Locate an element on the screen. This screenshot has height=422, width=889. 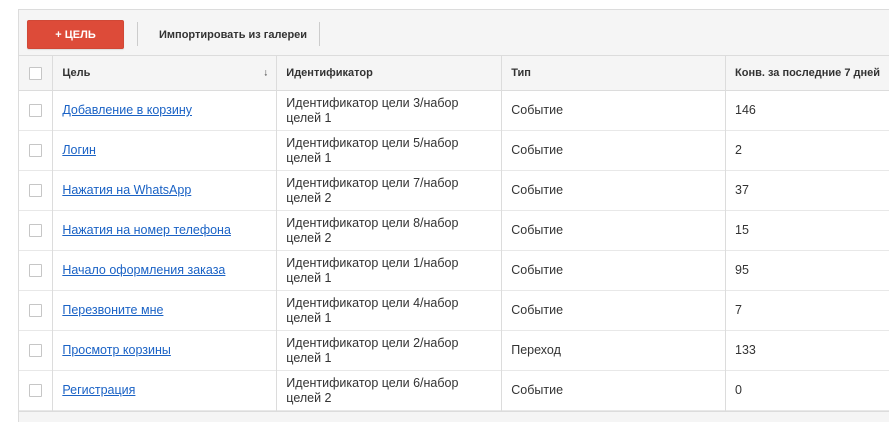
goal-type-cell: Переход is located at coordinates (614, 350).